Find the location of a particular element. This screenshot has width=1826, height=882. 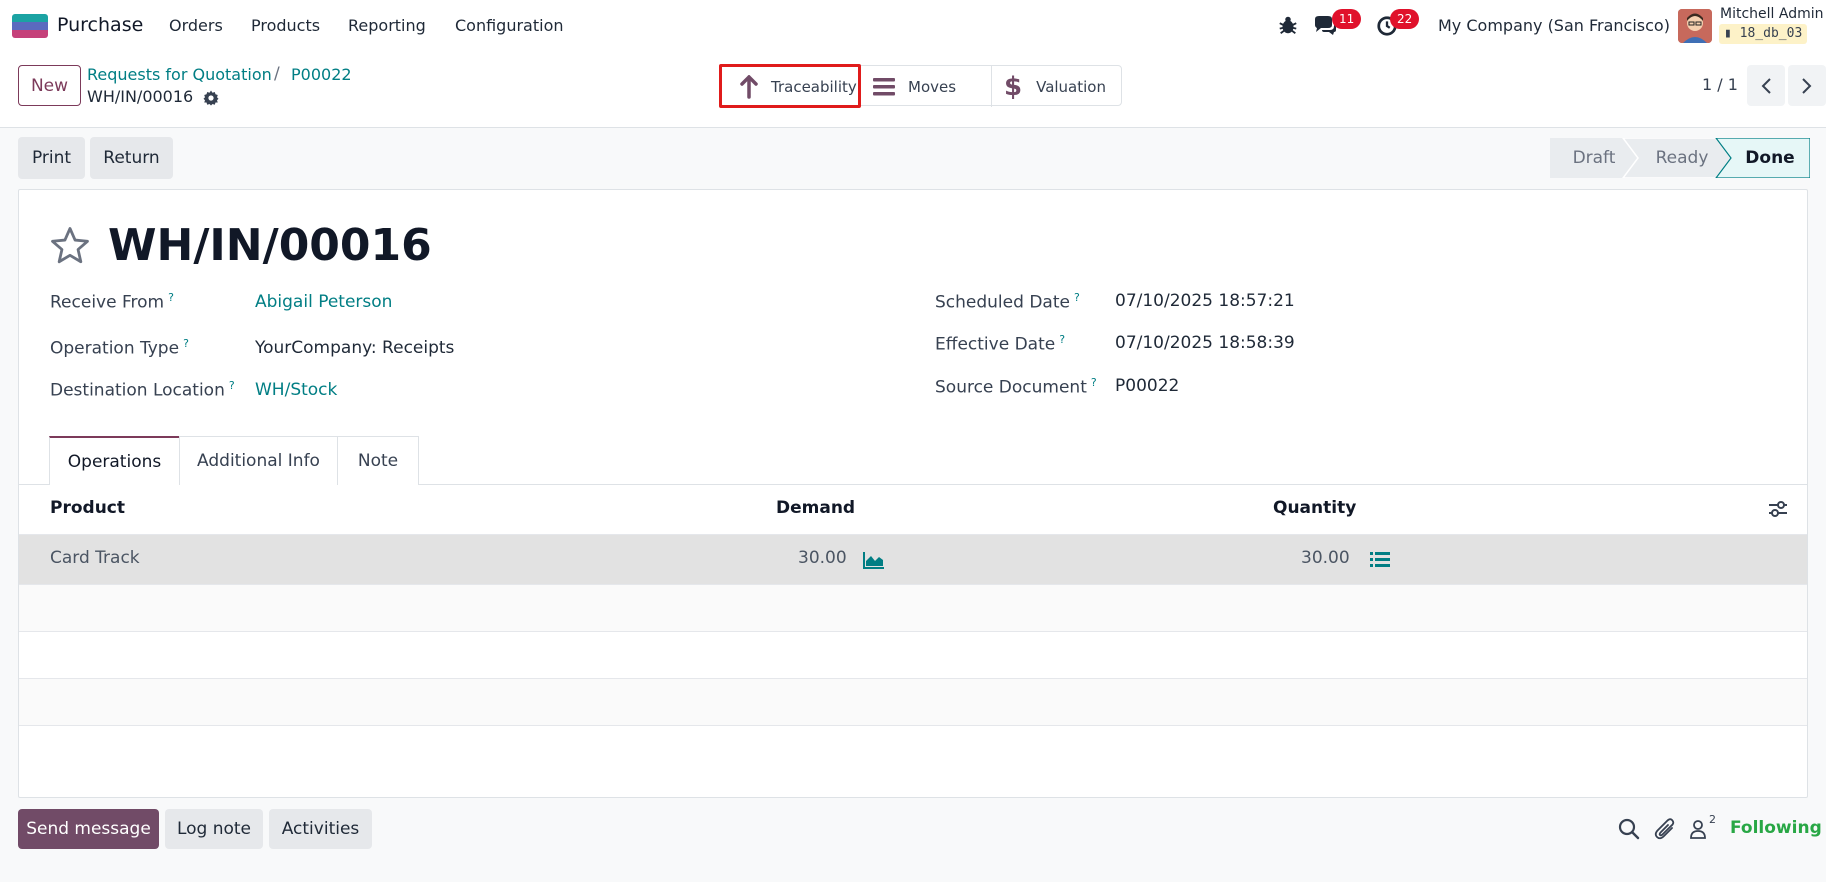

forecast-chart-icon is located at coordinates (874, 560).